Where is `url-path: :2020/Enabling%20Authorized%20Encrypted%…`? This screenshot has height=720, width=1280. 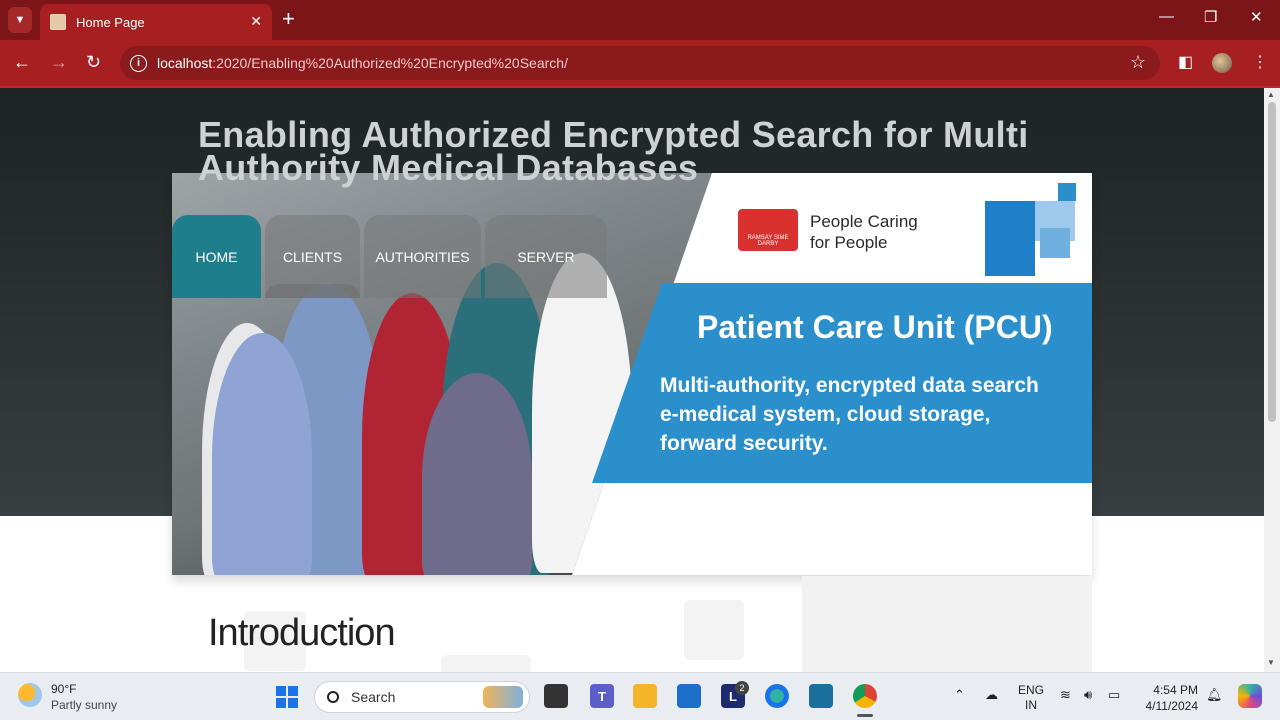
url-path: :2020/Enabling%20Authorized%20Encrypted%… is located at coordinates (390, 63).